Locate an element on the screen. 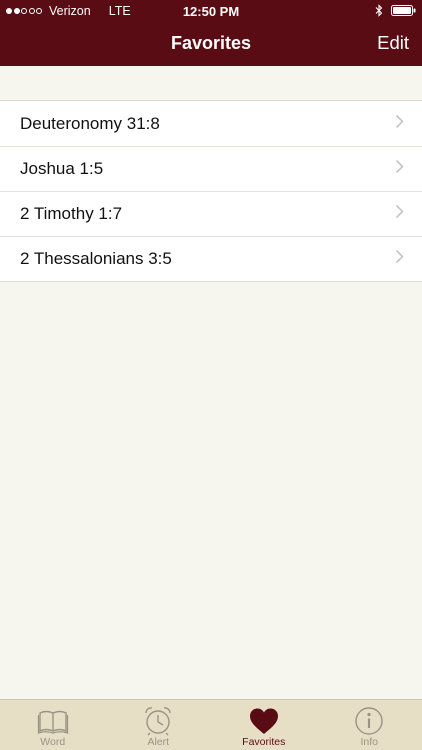 The image size is (422, 750). favorite-item-label: Joshua 1:5 is located at coordinates (62, 168).